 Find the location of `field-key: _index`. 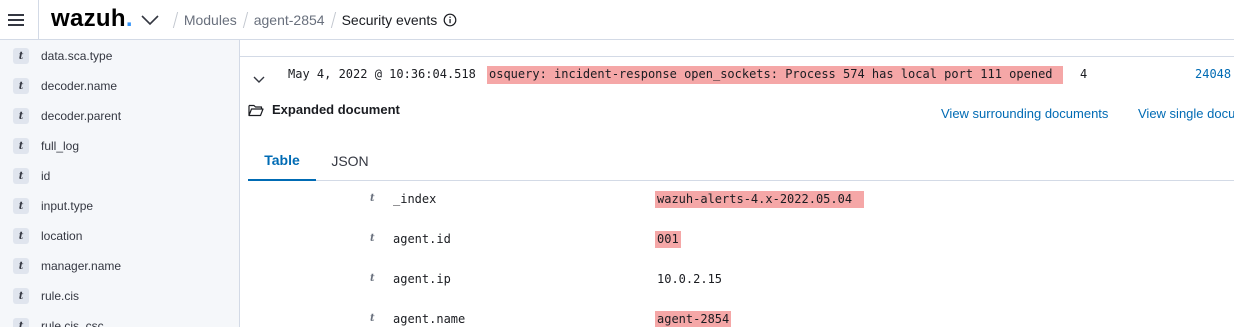

field-key: _index is located at coordinates (415, 199).